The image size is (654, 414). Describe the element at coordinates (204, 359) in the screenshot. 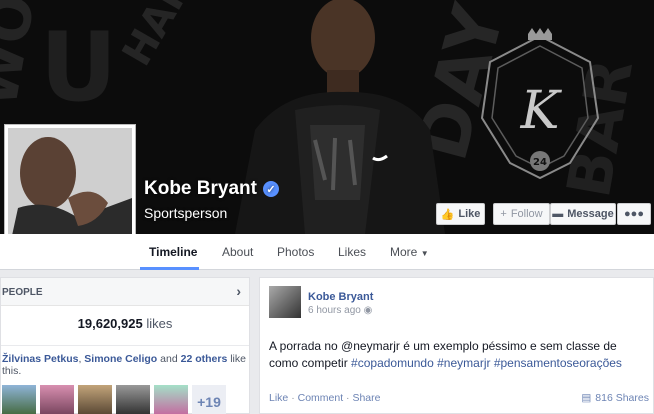

I see `others-link: 22 others` at that location.